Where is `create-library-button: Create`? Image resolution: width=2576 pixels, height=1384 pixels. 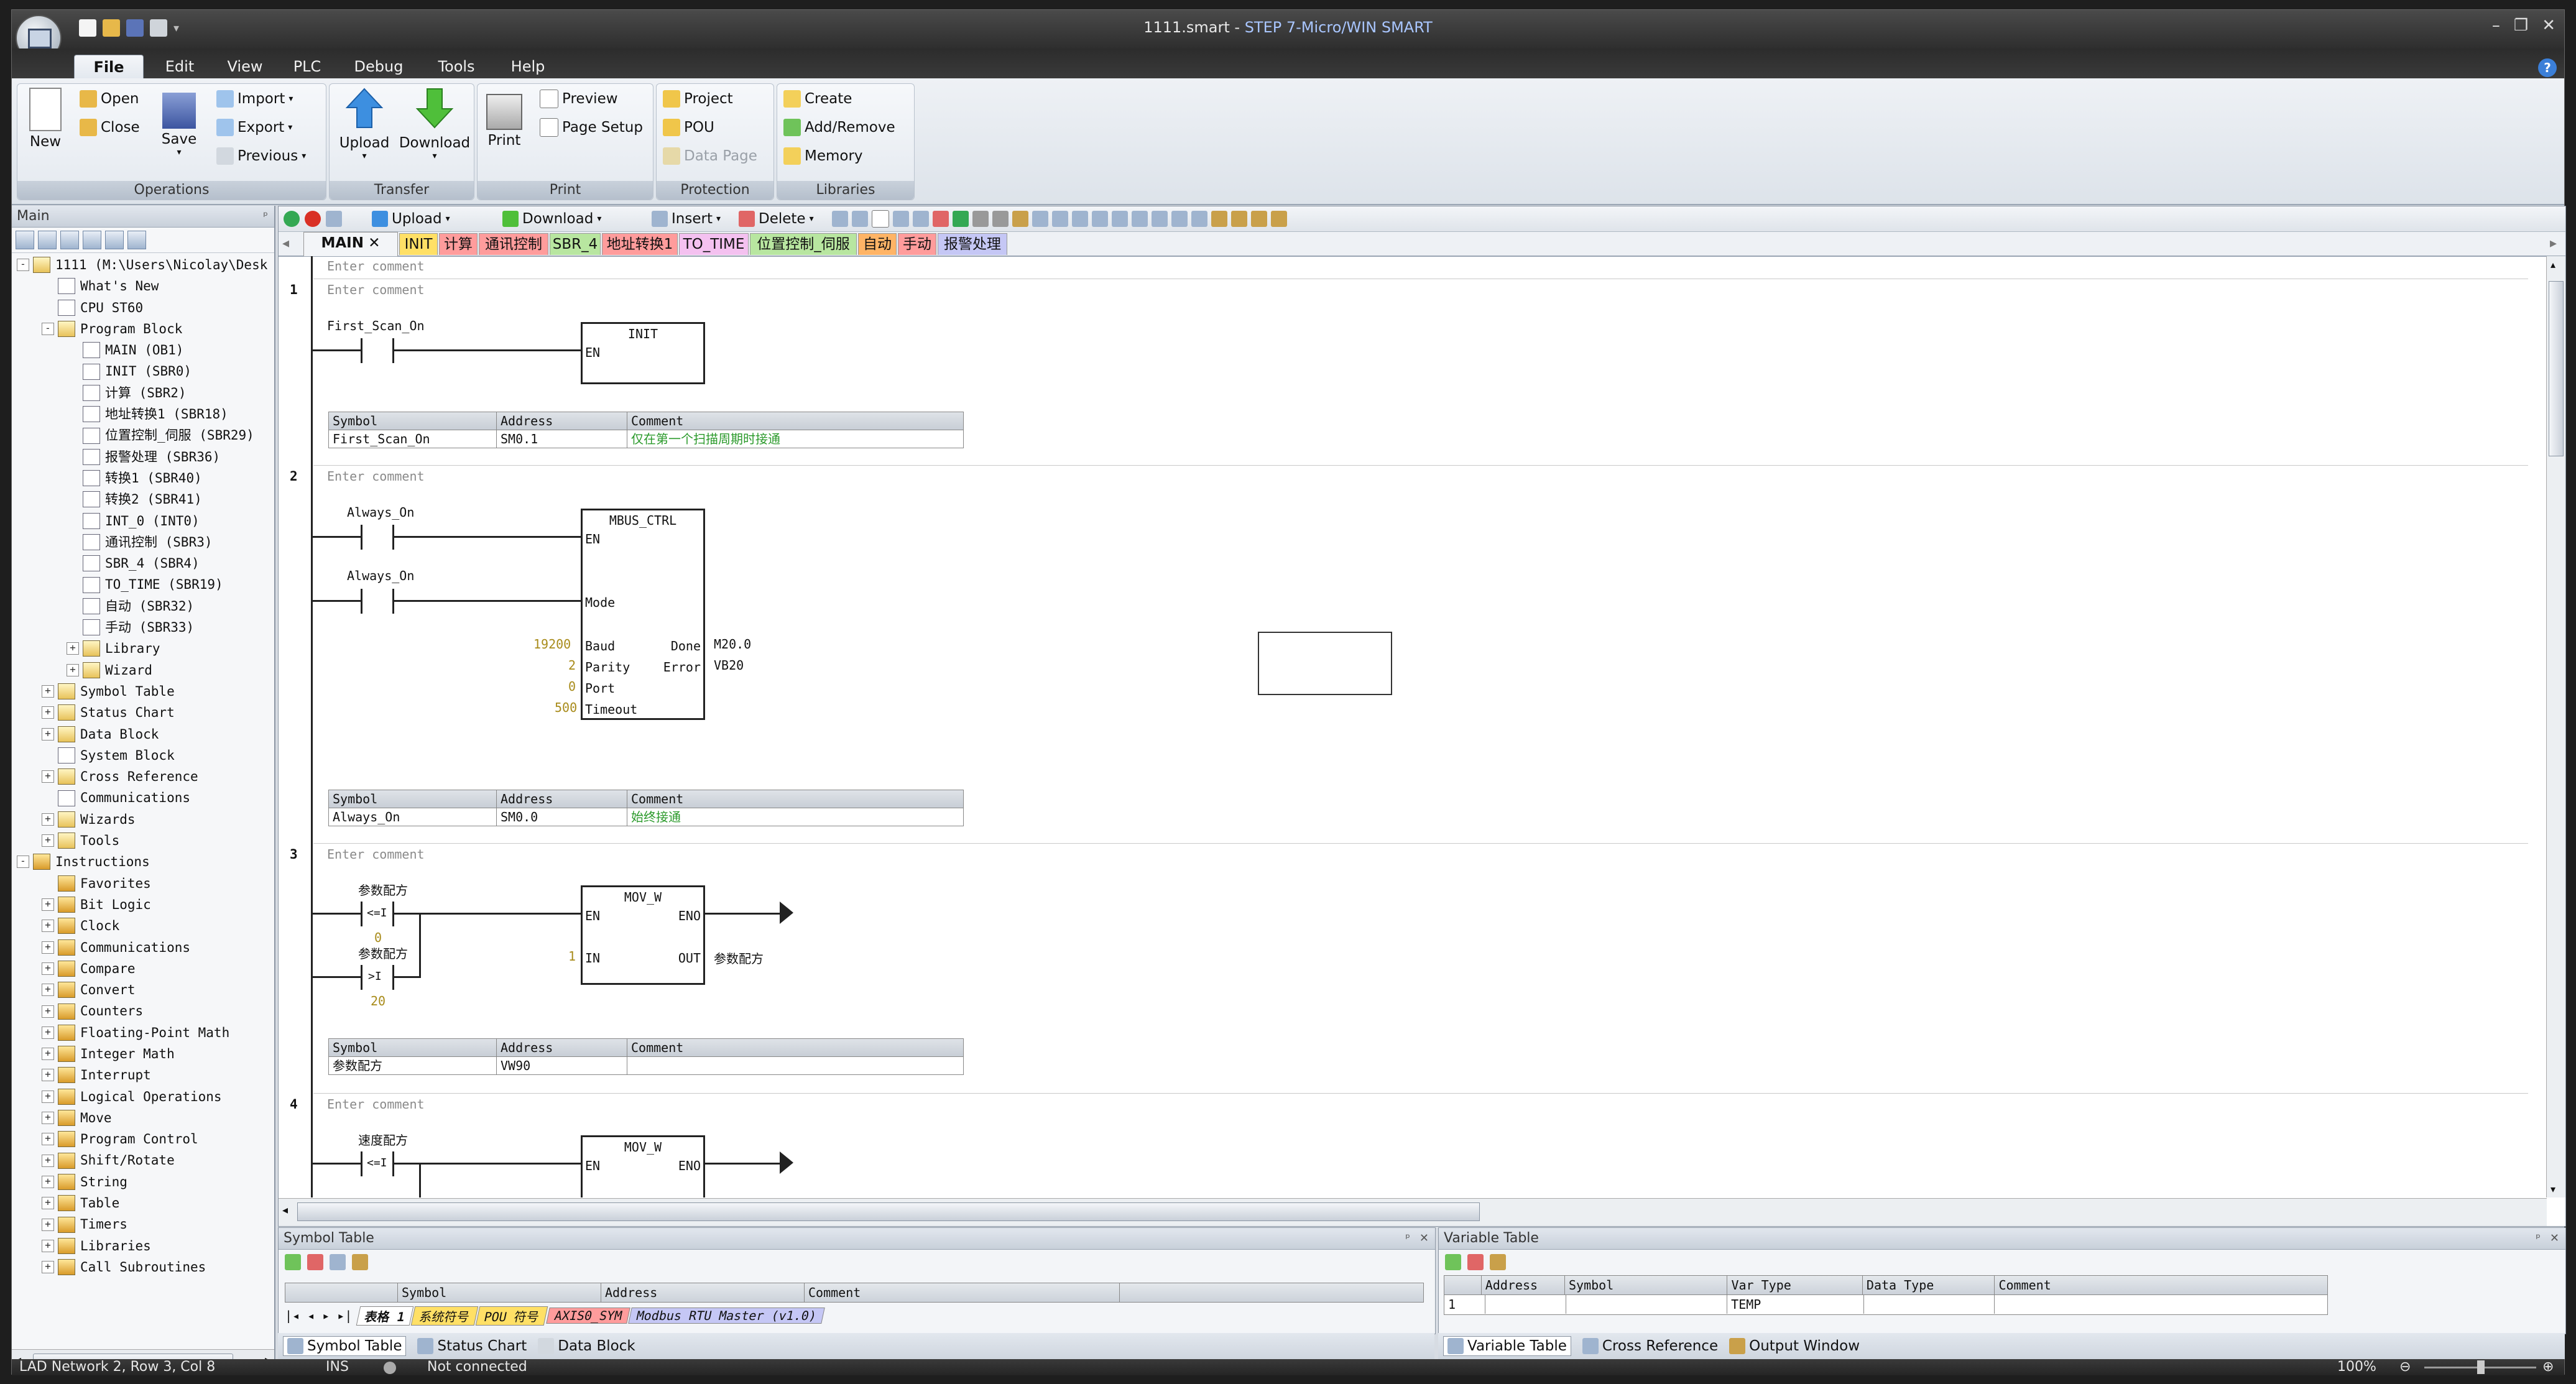 create-library-button: Create is located at coordinates (817, 98).